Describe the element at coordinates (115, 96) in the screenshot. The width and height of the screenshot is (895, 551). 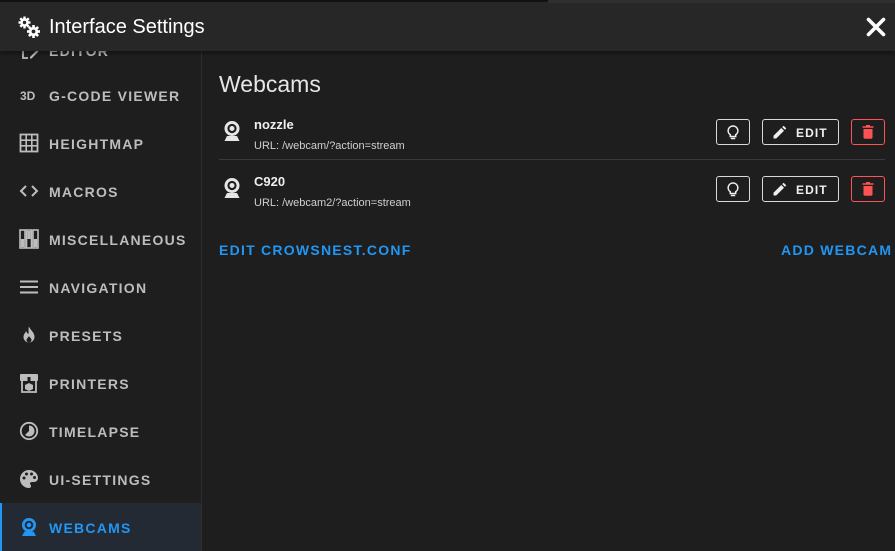
I see `sidebar-item-label: G-CODE VIEWER` at that location.